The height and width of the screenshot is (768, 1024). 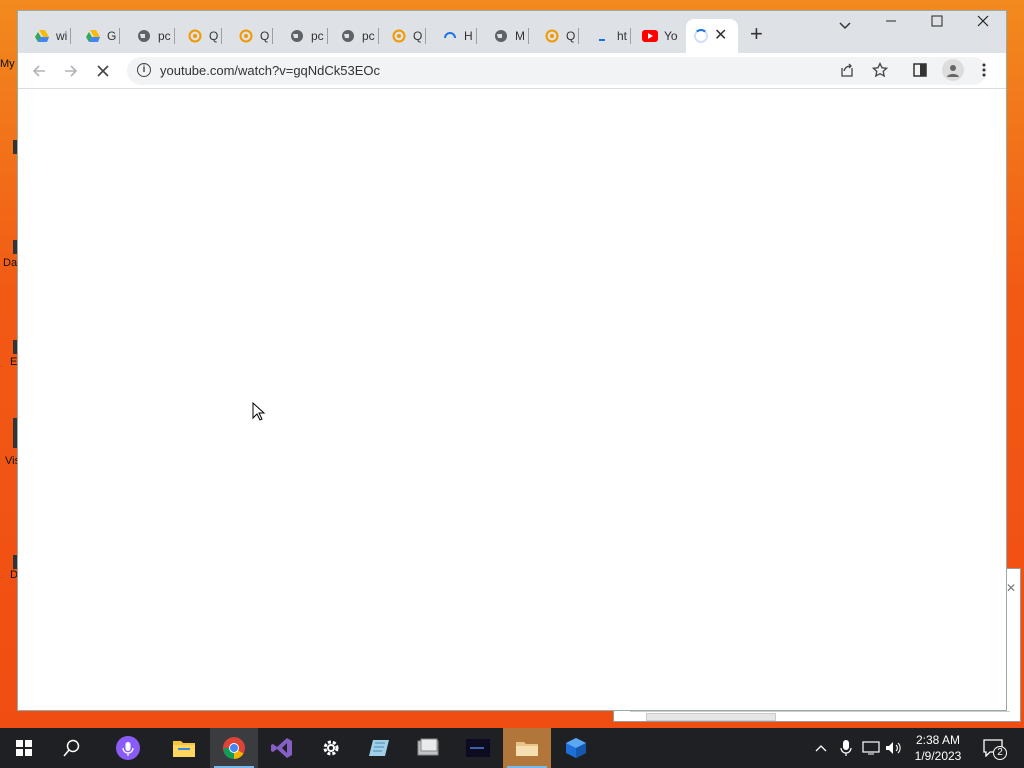 What do you see at coordinates (613, 36) in the screenshot?
I see `tab: ht` at bounding box center [613, 36].